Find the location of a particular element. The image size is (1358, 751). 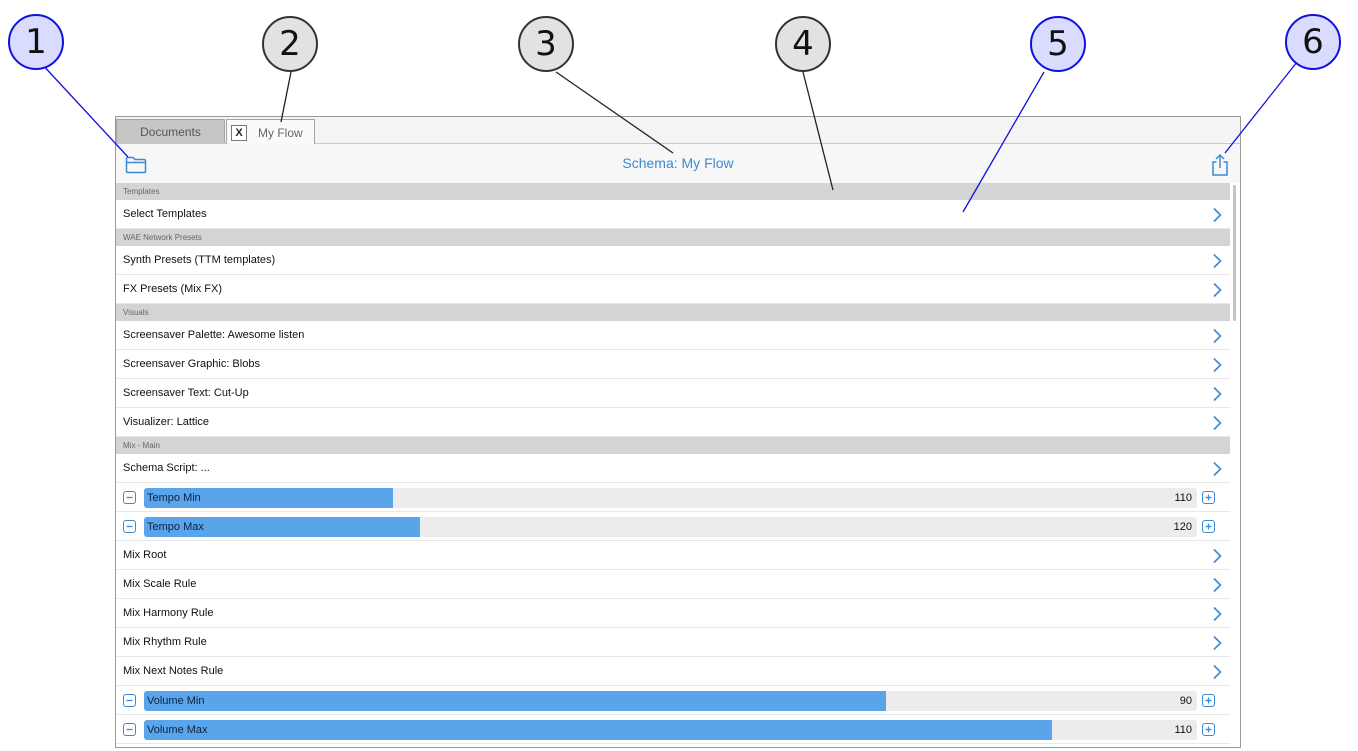

slider-row: Volume Min 90 is located at coordinates (673, 700).